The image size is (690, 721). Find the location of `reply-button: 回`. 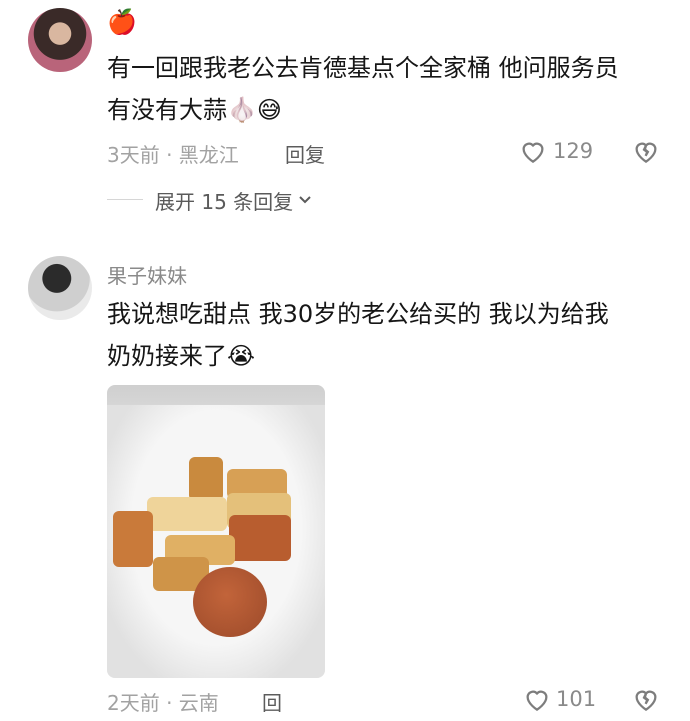

reply-button: 回 is located at coordinates (272, 701).